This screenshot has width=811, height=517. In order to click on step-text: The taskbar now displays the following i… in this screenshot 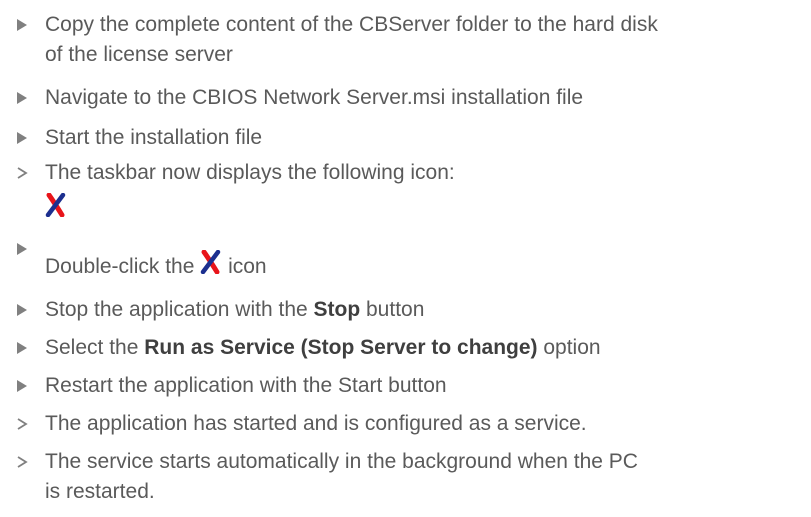, I will do `click(250, 172)`.